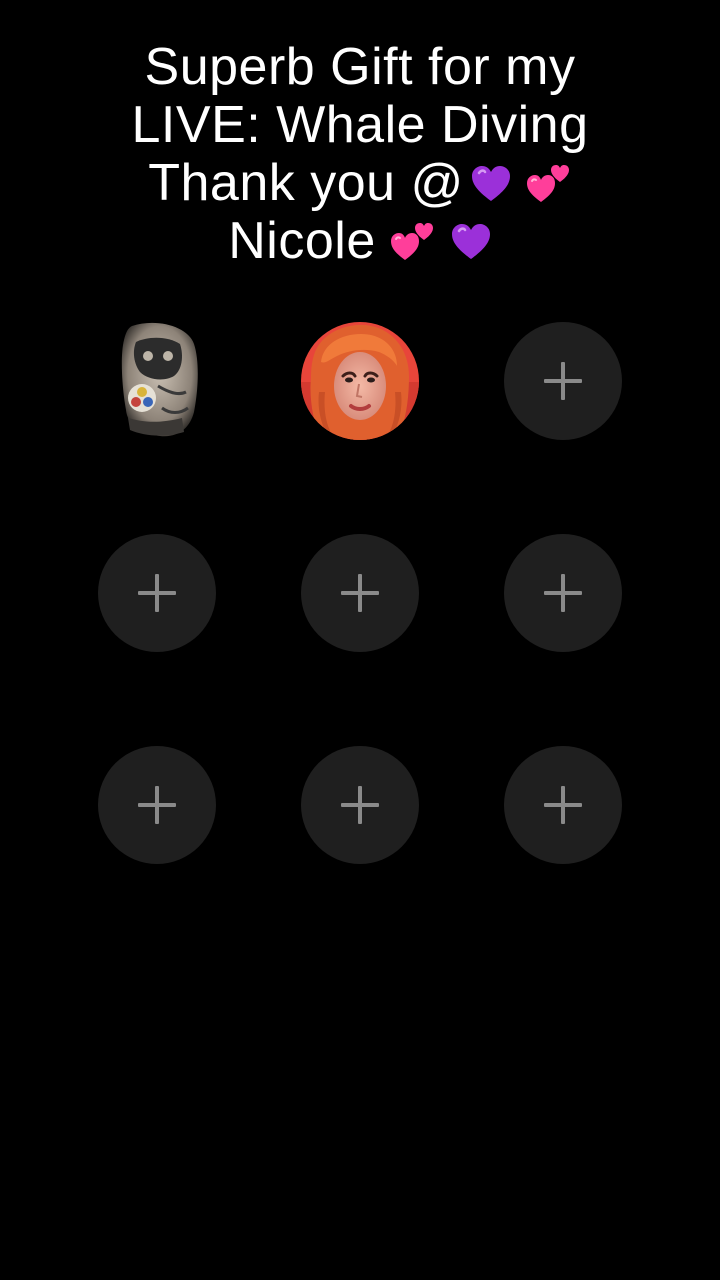 This screenshot has height=1280, width=720. I want to click on red-hair-woman-avatar, so click(360, 381).